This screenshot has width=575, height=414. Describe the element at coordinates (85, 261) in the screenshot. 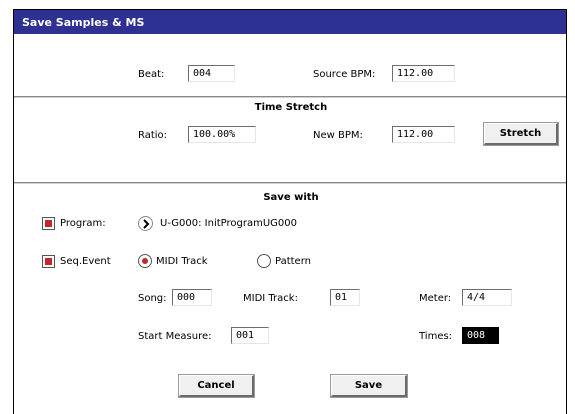

I see `seq-event-label: Seq.Event` at that location.